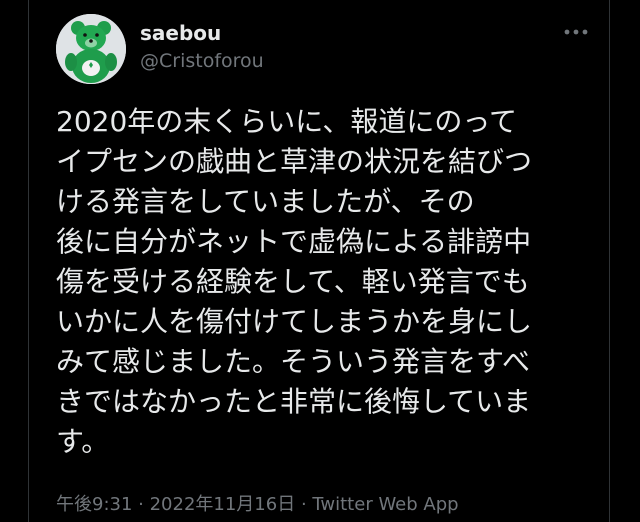 Image resolution: width=640 pixels, height=522 pixels. What do you see at coordinates (293, 281) in the screenshot?
I see `tweet-line: 傷を受ける経験をして、軽い発言でも` at bounding box center [293, 281].